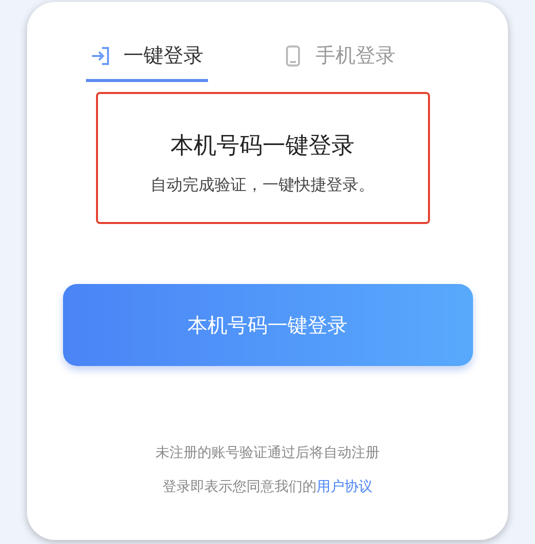 The image size is (535, 544). I want to click on login-button: 本机号码一键登录, so click(267, 325).